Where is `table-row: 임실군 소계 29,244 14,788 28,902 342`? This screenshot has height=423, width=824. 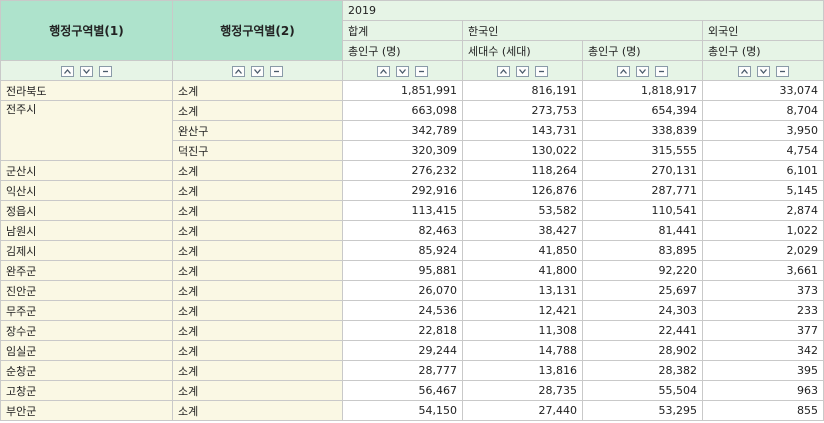
table-row: 임실군 소계 29,244 14,788 28,902 342 is located at coordinates (412, 350).